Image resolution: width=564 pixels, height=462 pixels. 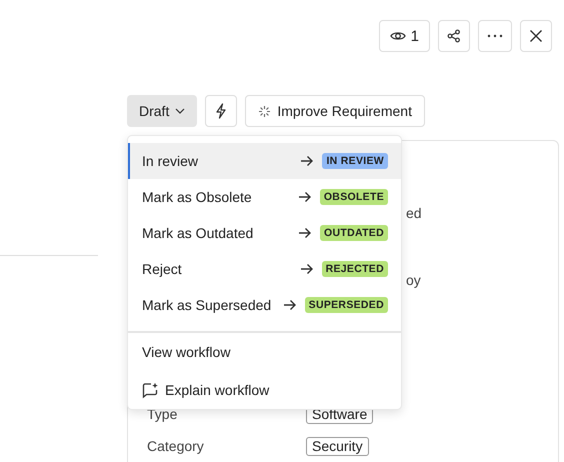 I want to click on automation-button, so click(x=221, y=111).